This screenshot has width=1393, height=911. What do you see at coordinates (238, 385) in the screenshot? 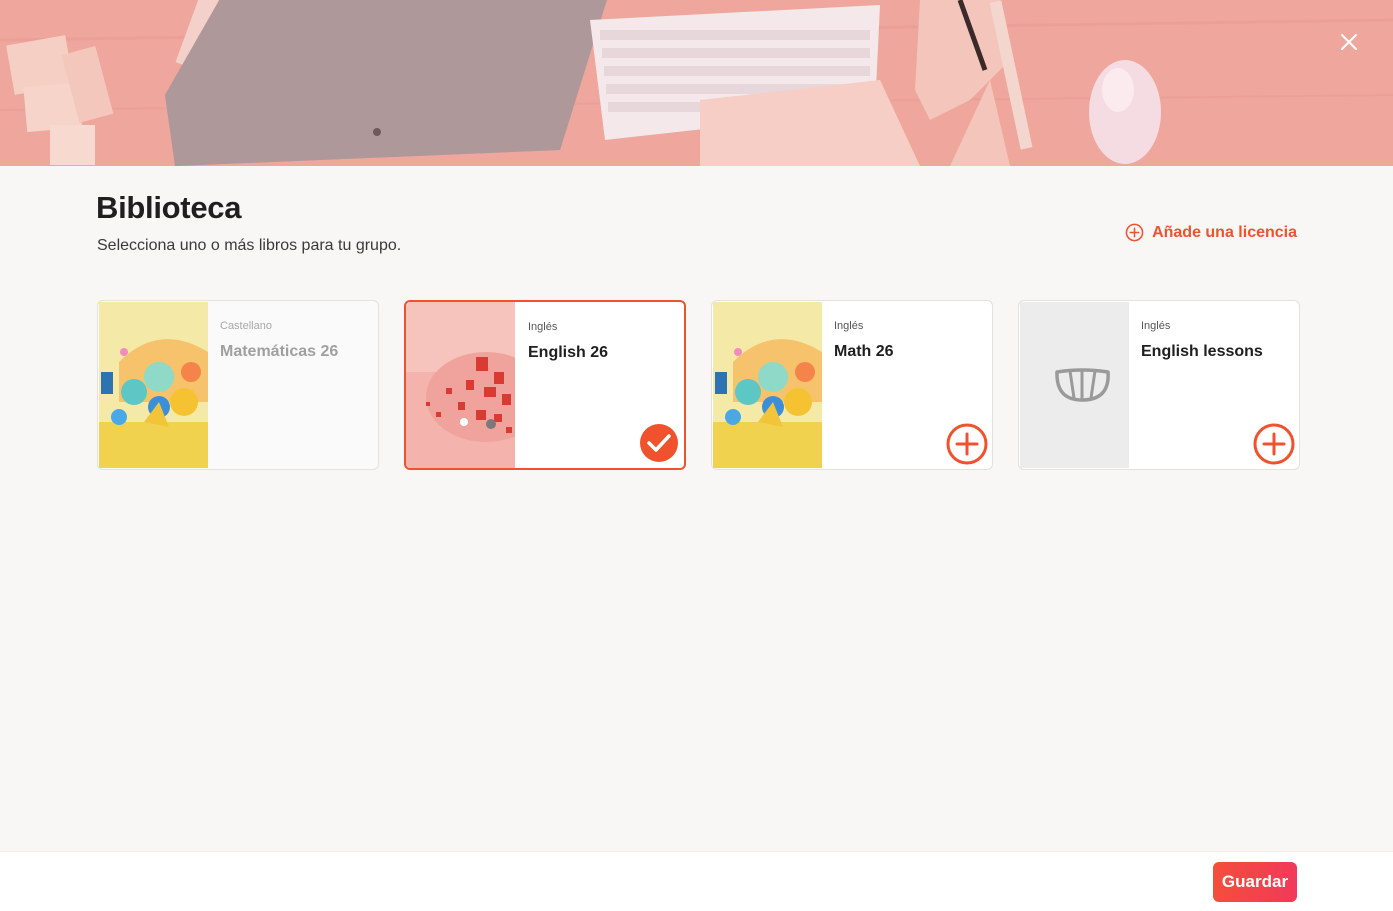
I see `book-card-matematicas-26: Castellano Matemáticas 26` at bounding box center [238, 385].